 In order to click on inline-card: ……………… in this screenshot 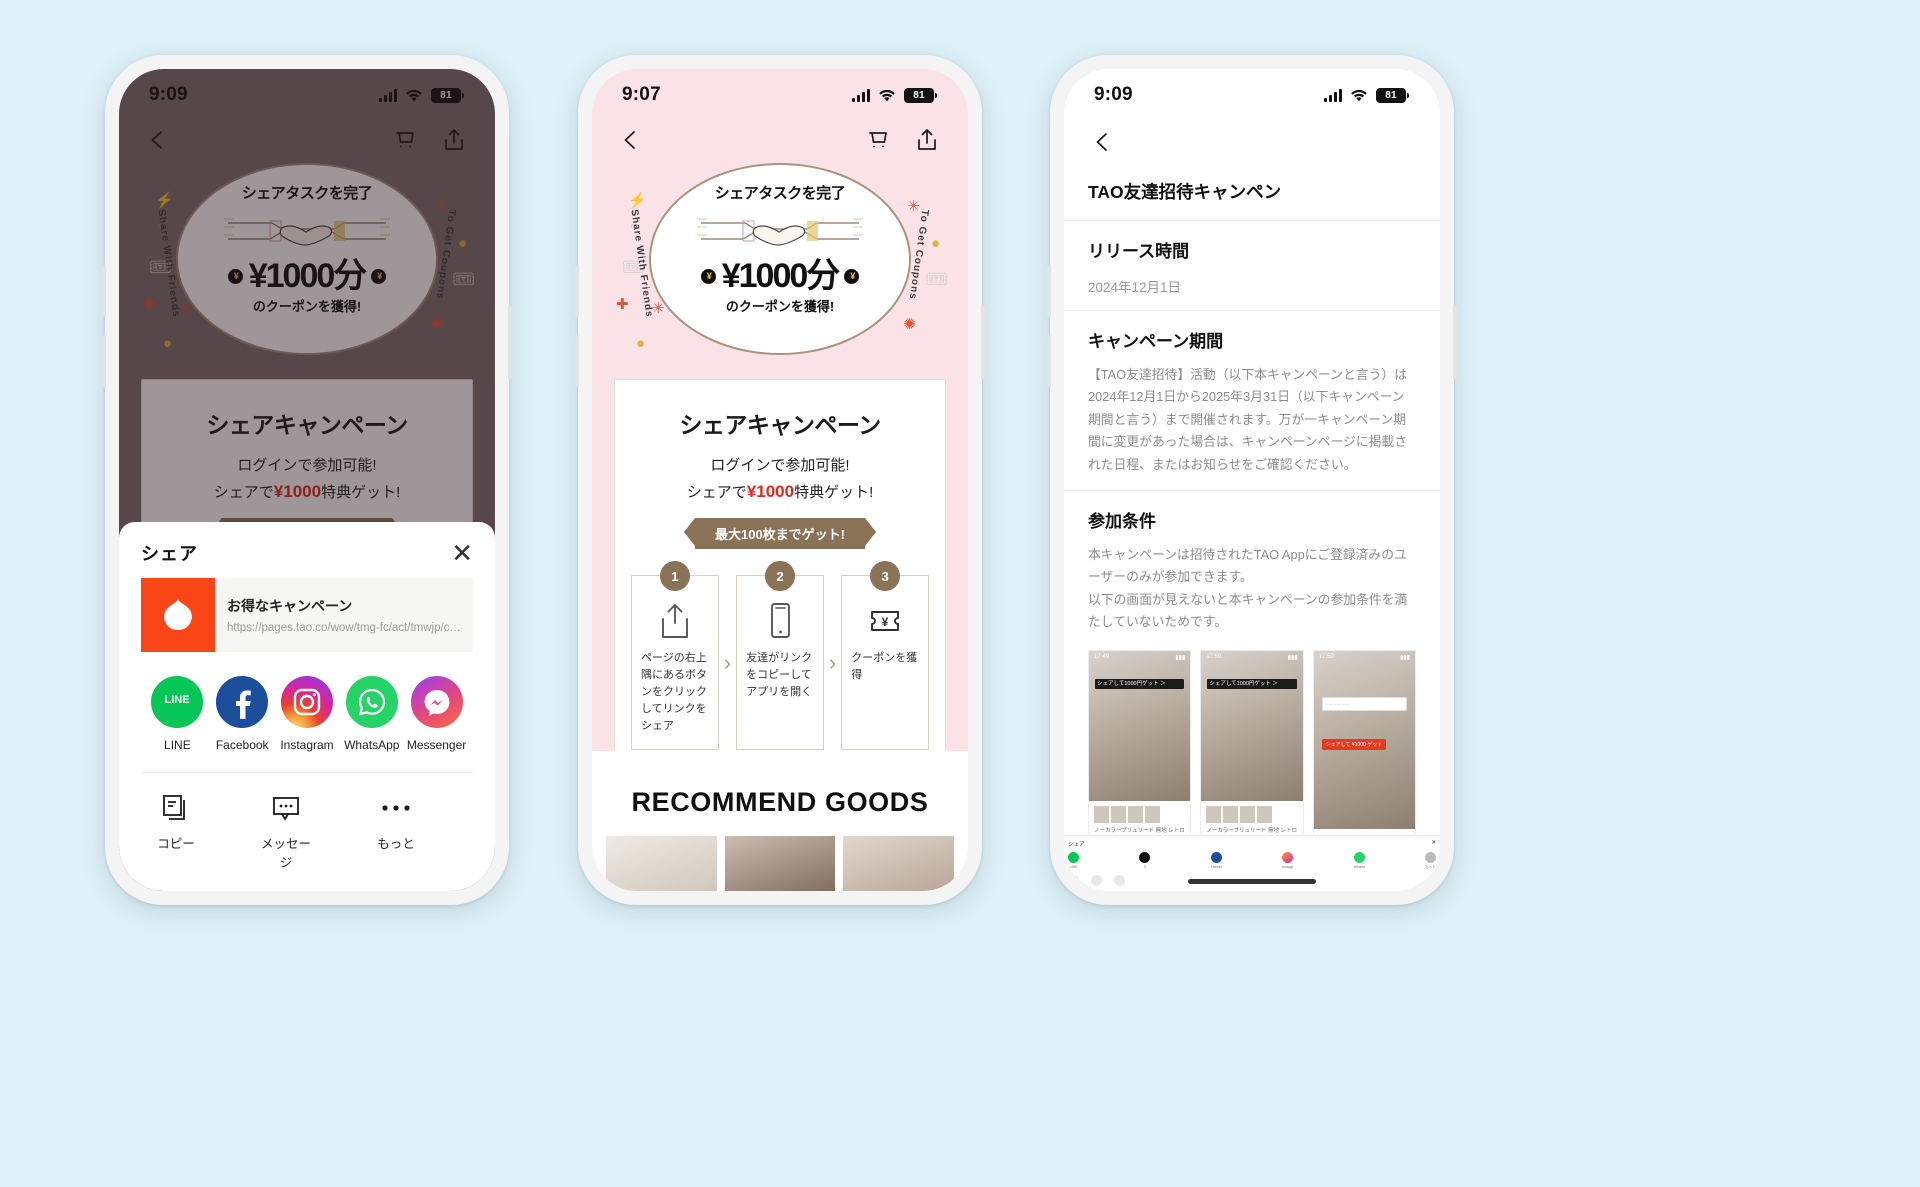, I will do `click(1364, 703)`.